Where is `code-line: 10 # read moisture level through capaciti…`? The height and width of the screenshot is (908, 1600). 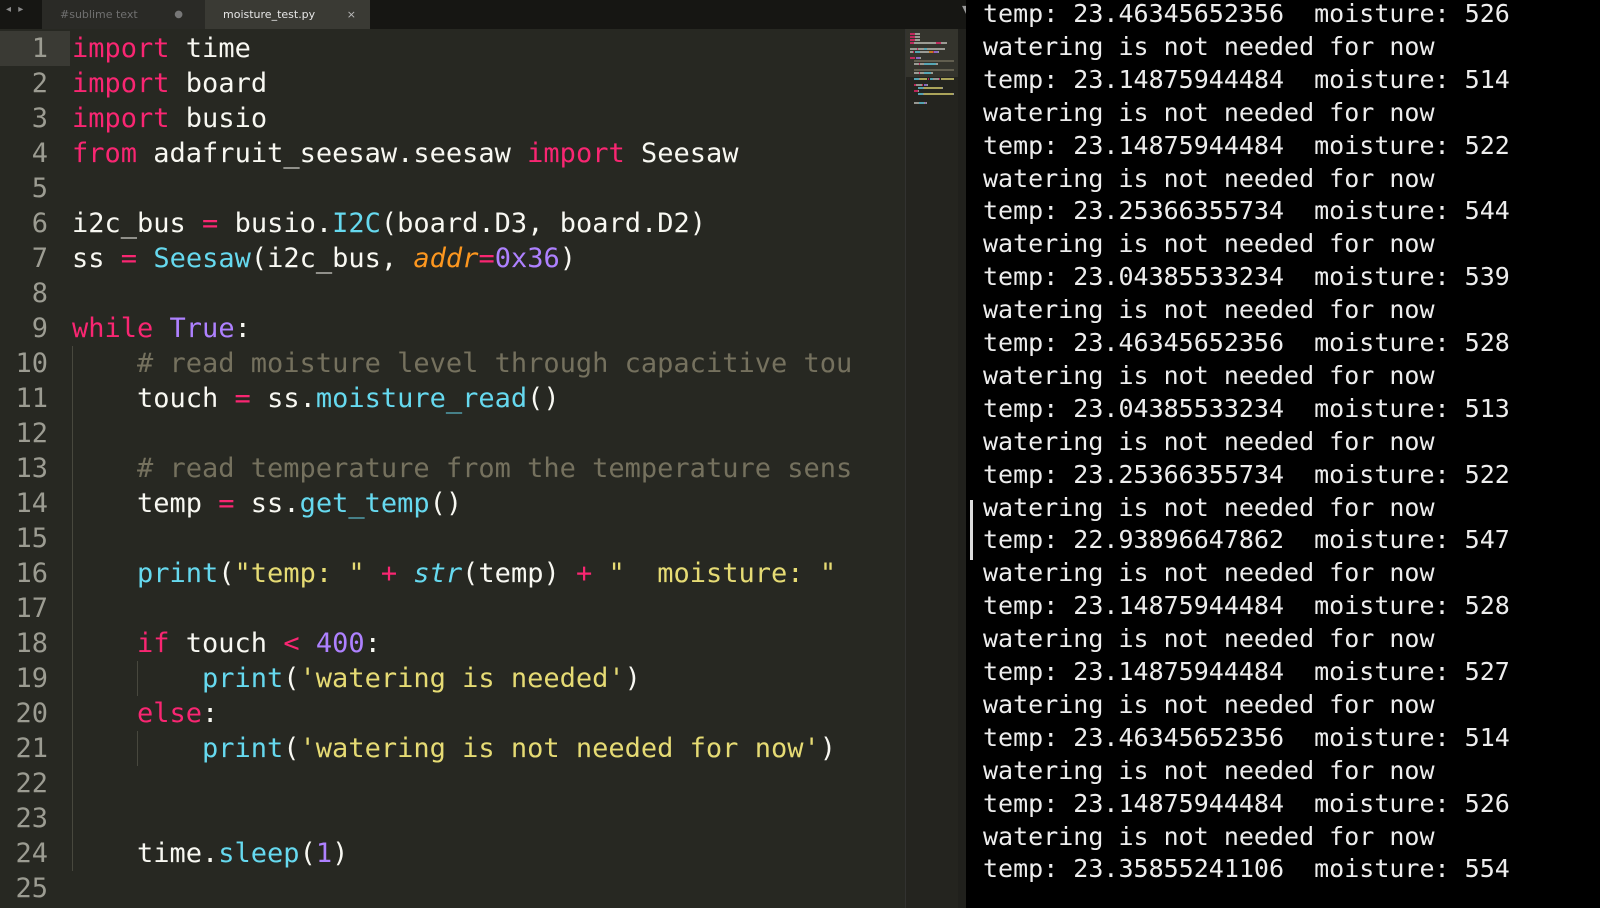
code-line: 10 # read moisture level through capaciti… is located at coordinates (462, 363).